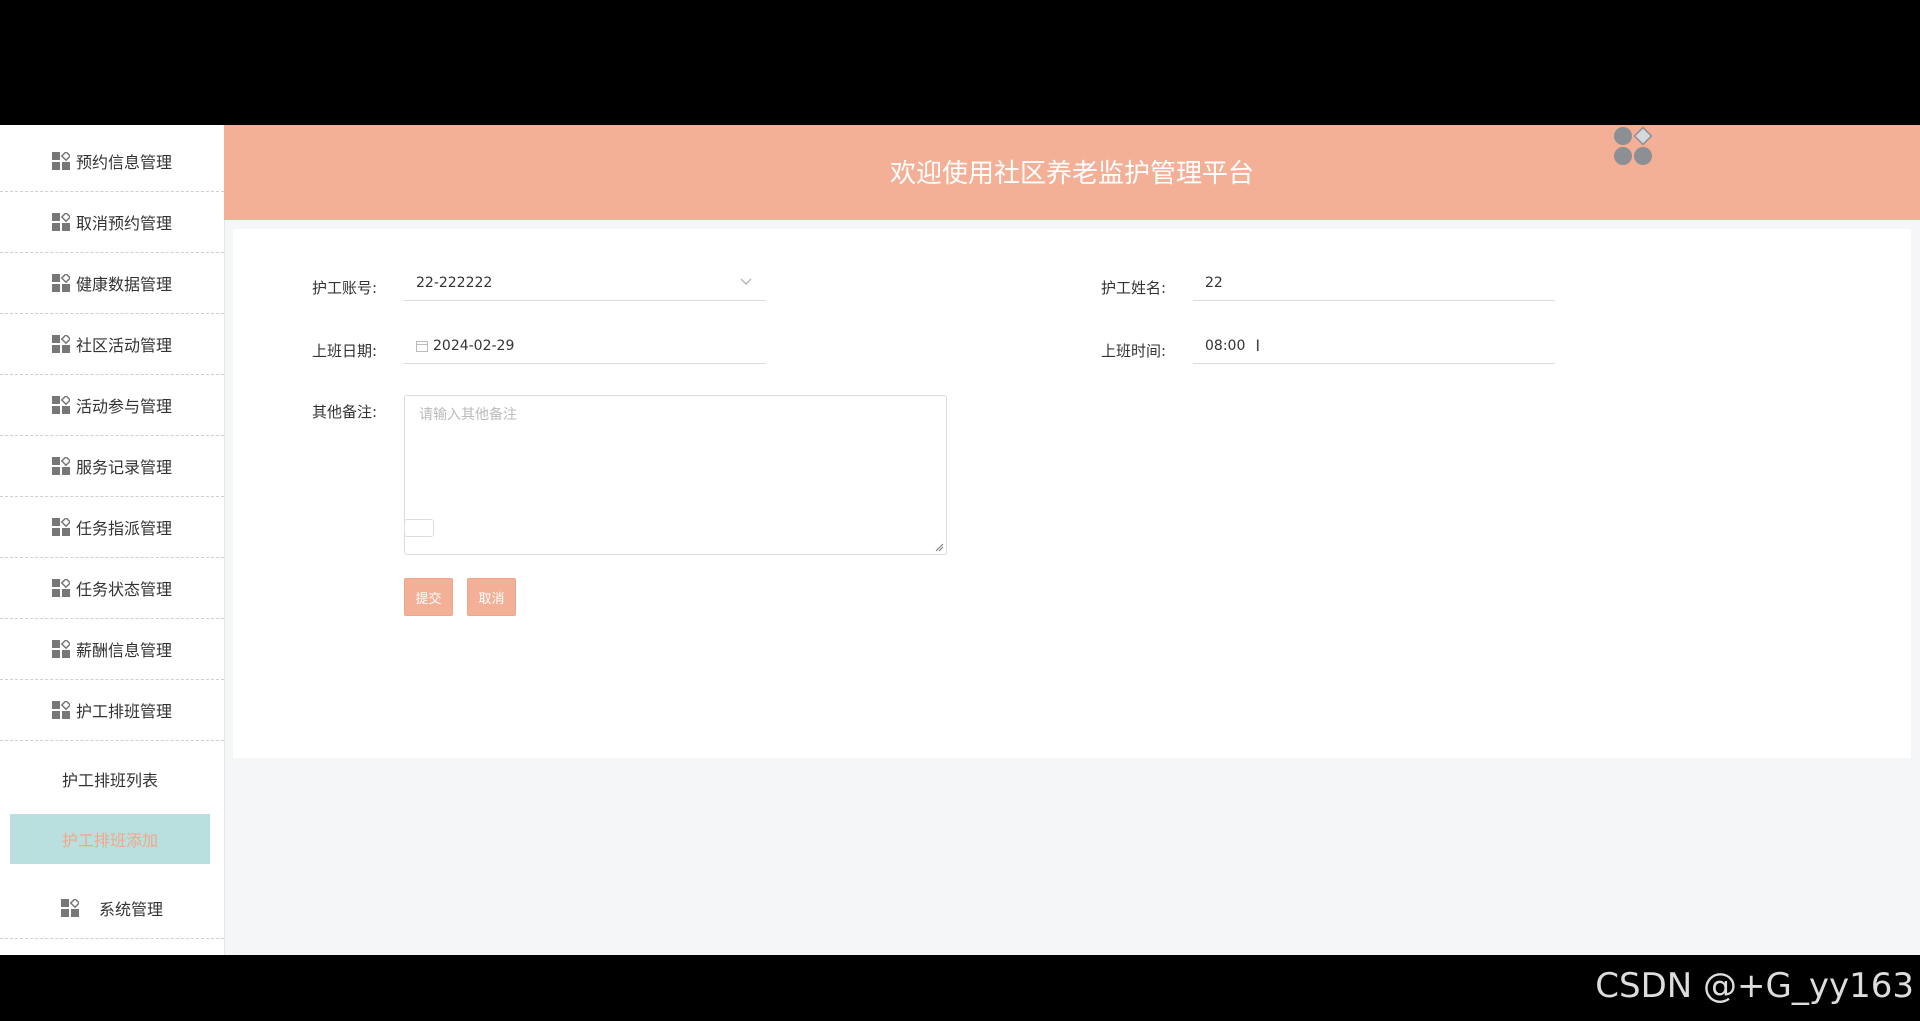 This screenshot has height=1021, width=1920. Describe the element at coordinates (746, 281) in the screenshot. I see `chevron-down-icon` at that location.